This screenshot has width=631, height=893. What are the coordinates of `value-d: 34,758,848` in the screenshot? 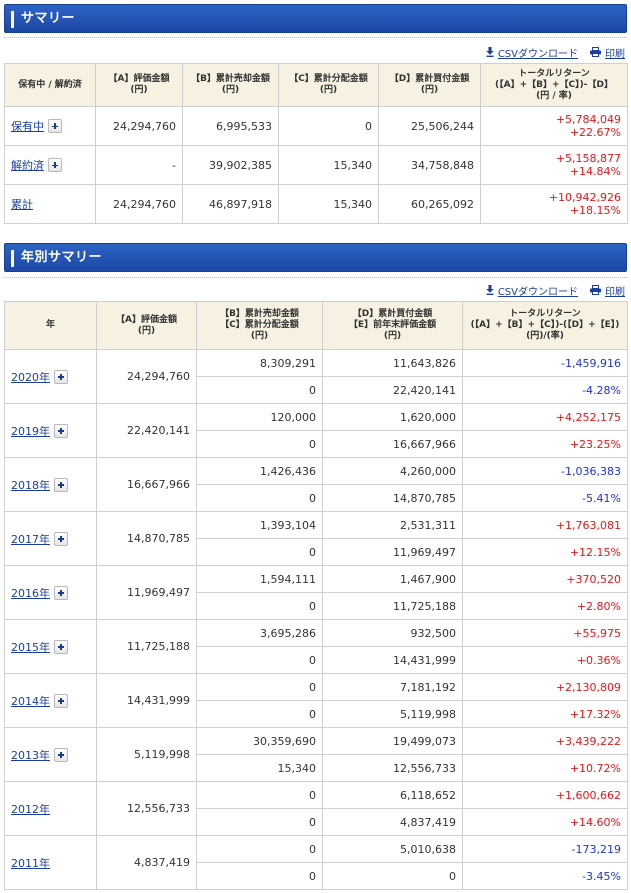 It's located at (429, 165).